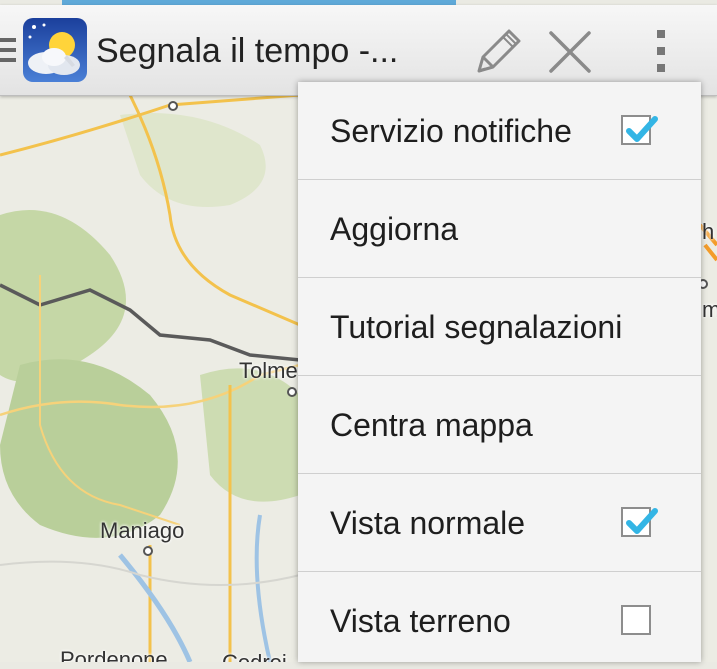  Describe the element at coordinates (636, 620) in the screenshot. I see `vista-terreno-checkbox` at that location.